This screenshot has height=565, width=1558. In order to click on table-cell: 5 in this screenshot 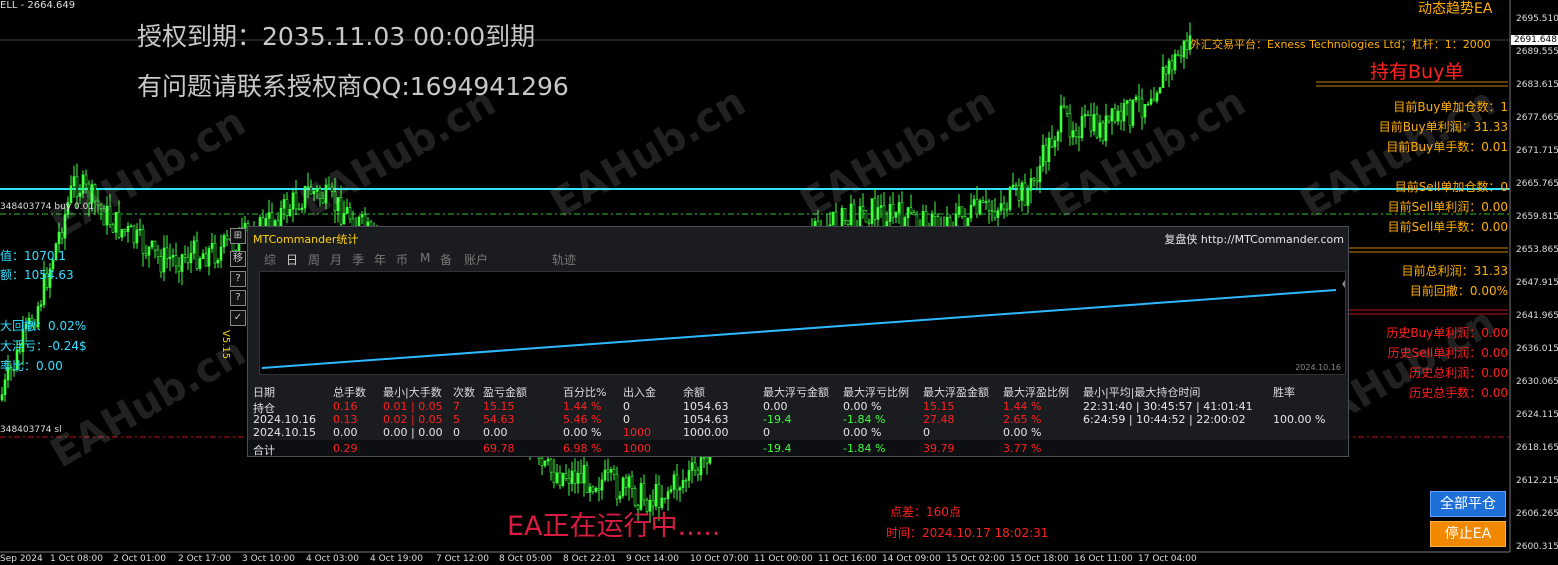, I will do `click(456, 419)`.